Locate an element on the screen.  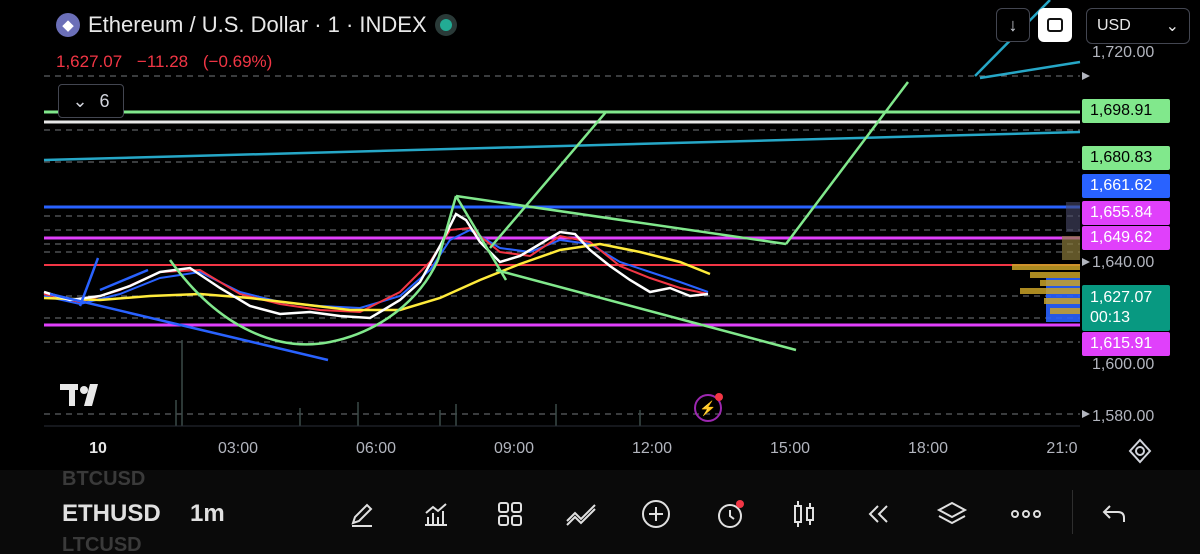
price-axis-label: 1,600.00 is located at coordinates (1123, 364).